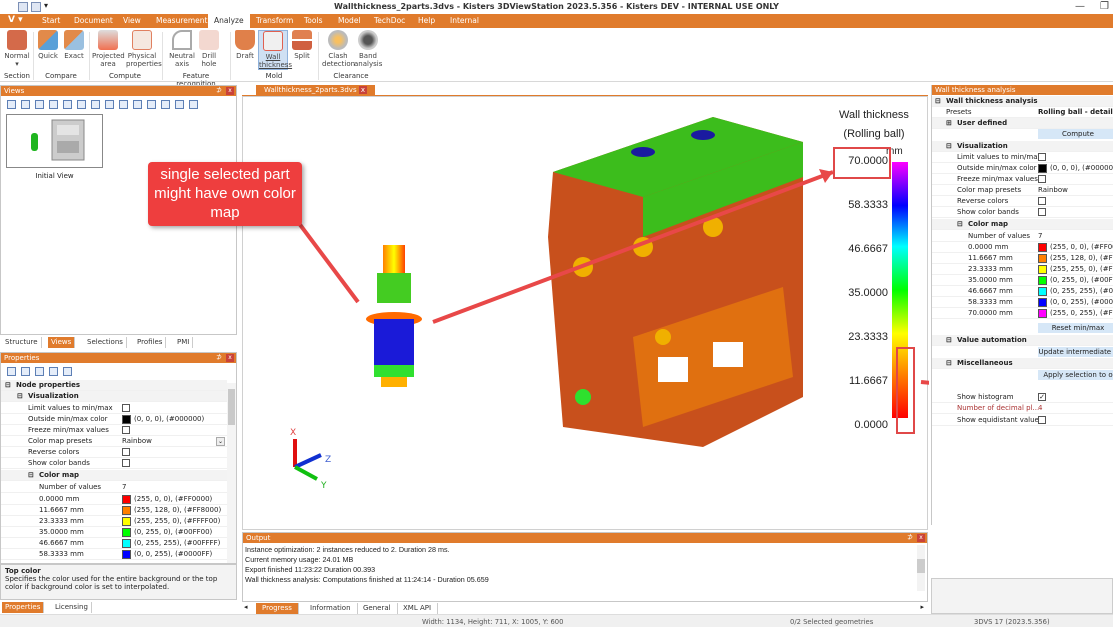 The width and height of the screenshot is (1113, 627). What do you see at coordinates (464, 20) in the screenshot?
I see `menu-internal: Internal` at bounding box center [464, 20].